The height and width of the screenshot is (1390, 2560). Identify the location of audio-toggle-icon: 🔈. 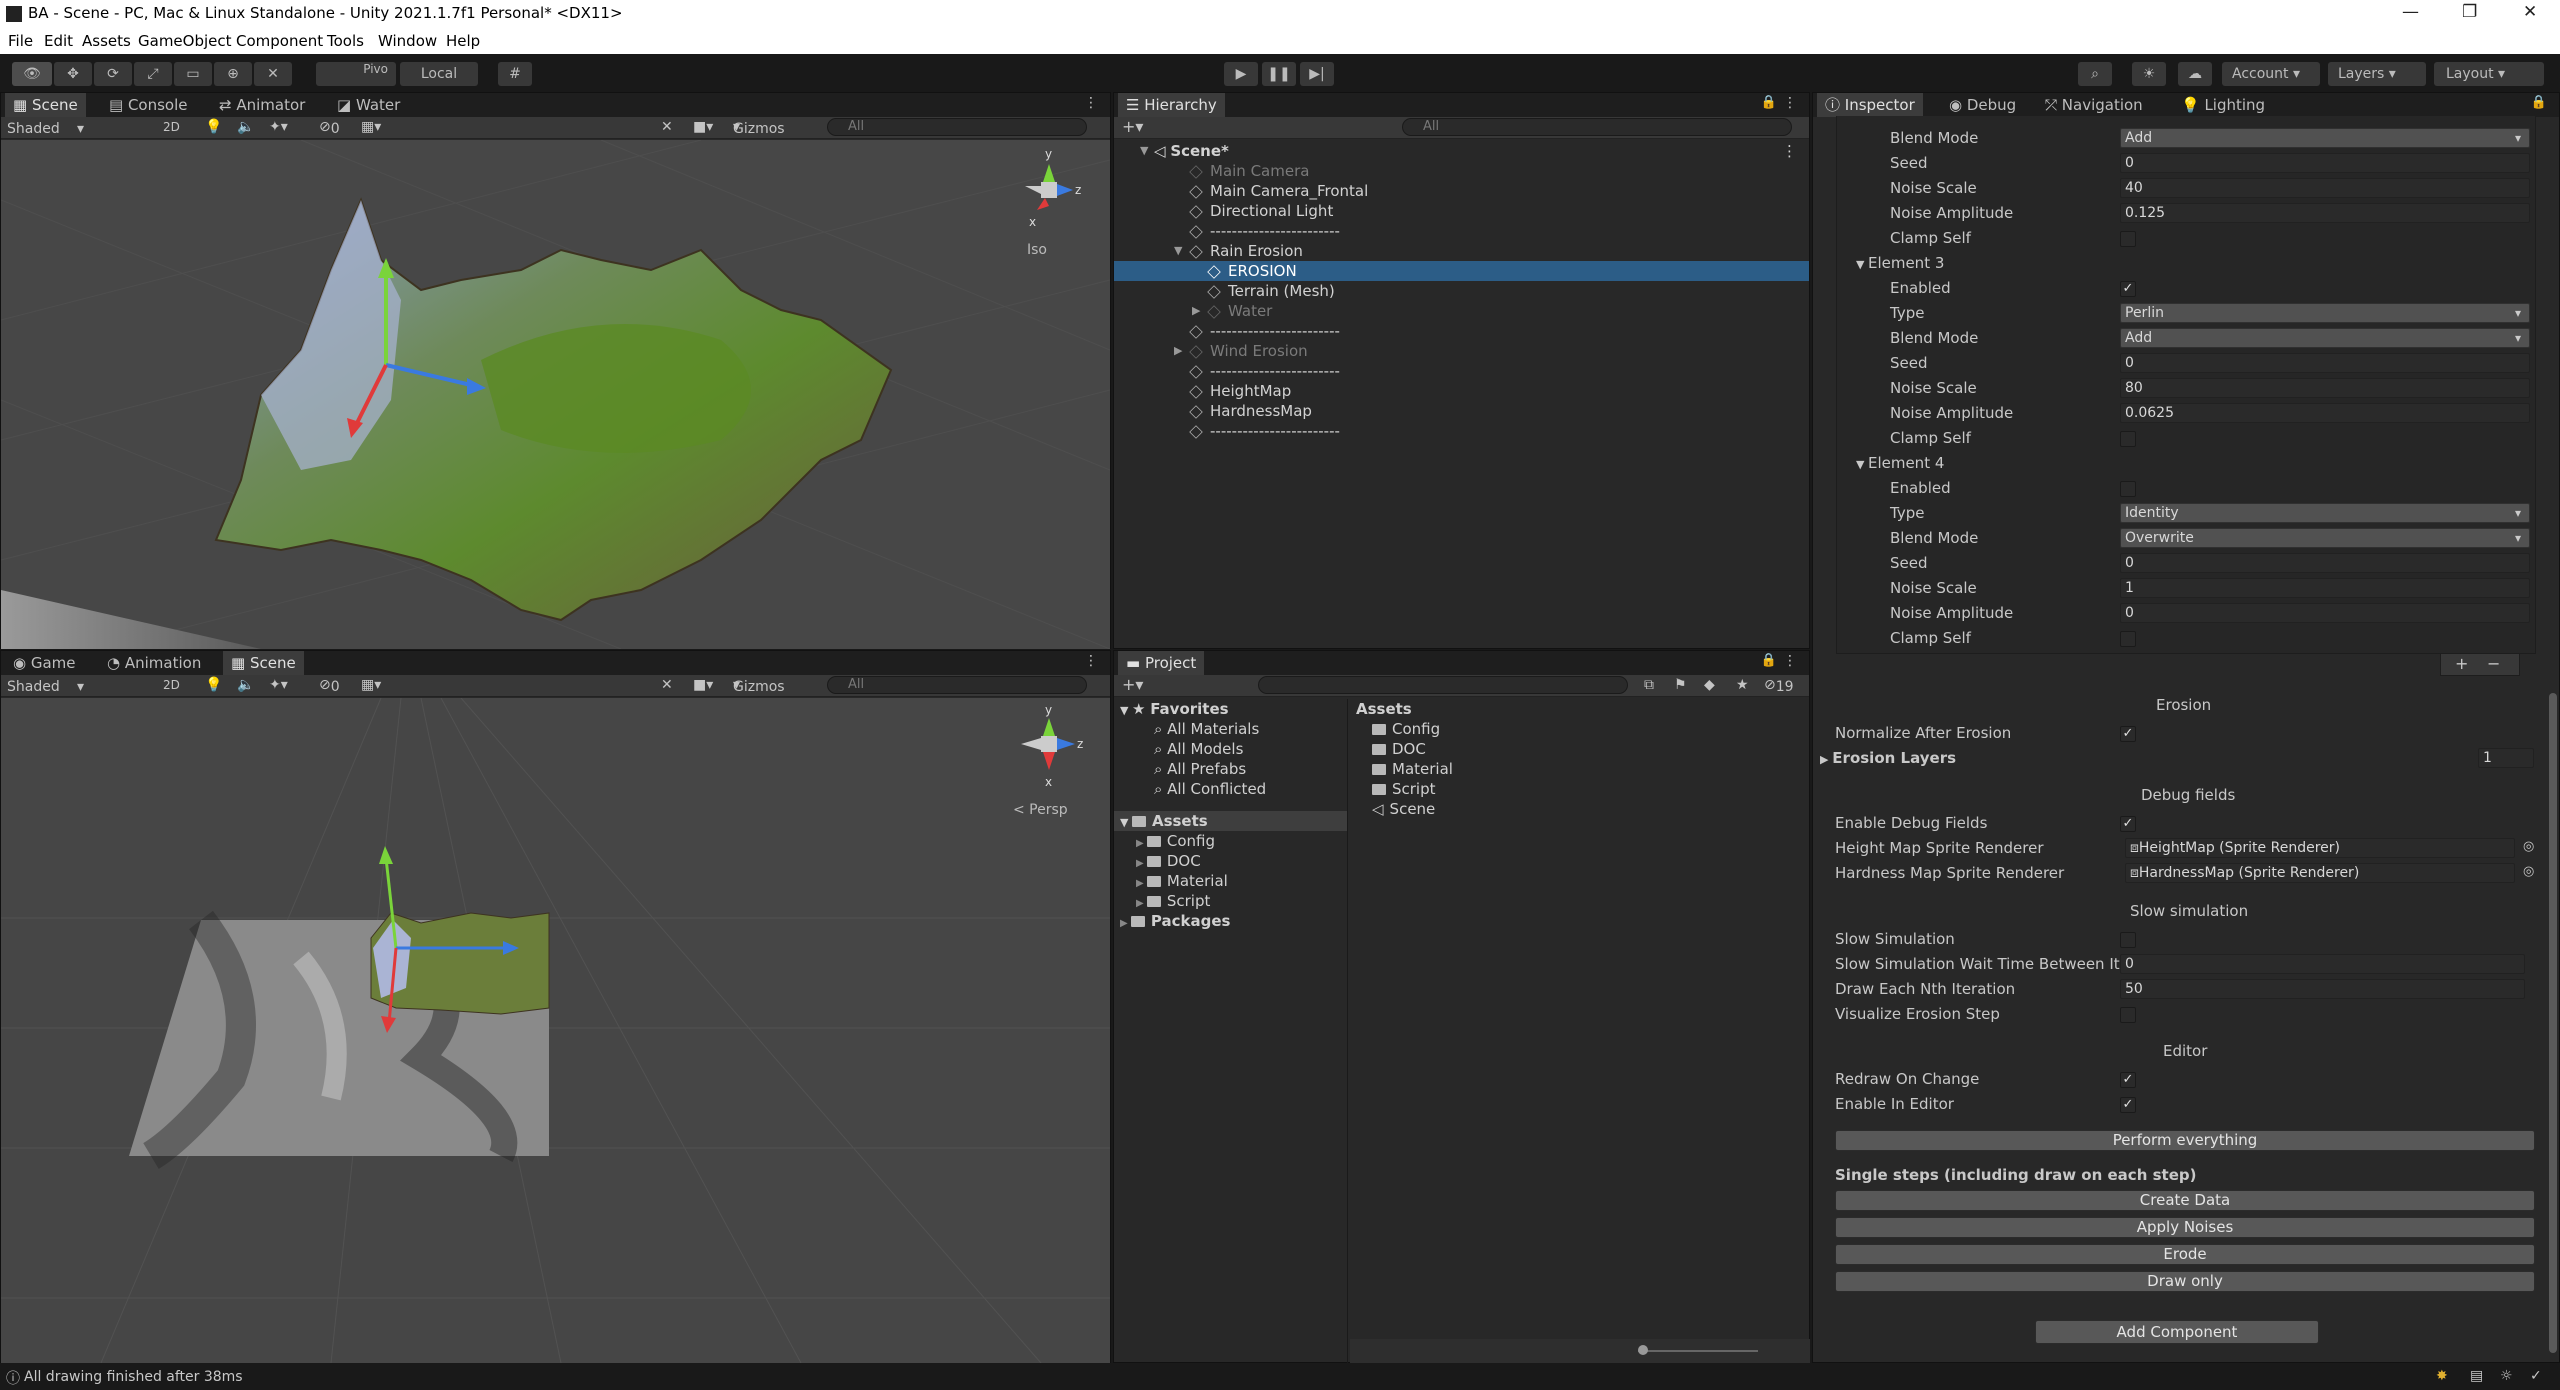
(245, 685).